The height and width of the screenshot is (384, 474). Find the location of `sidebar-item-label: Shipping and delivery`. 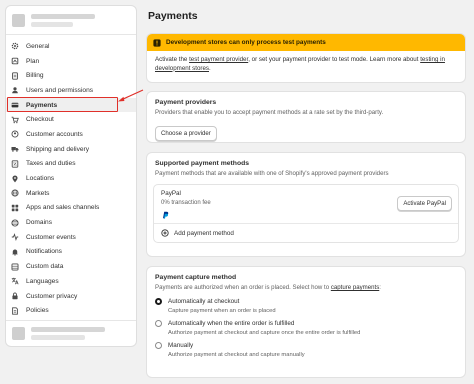

sidebar-item-label: Shipping and delivery is located at coordinates (58, 149).